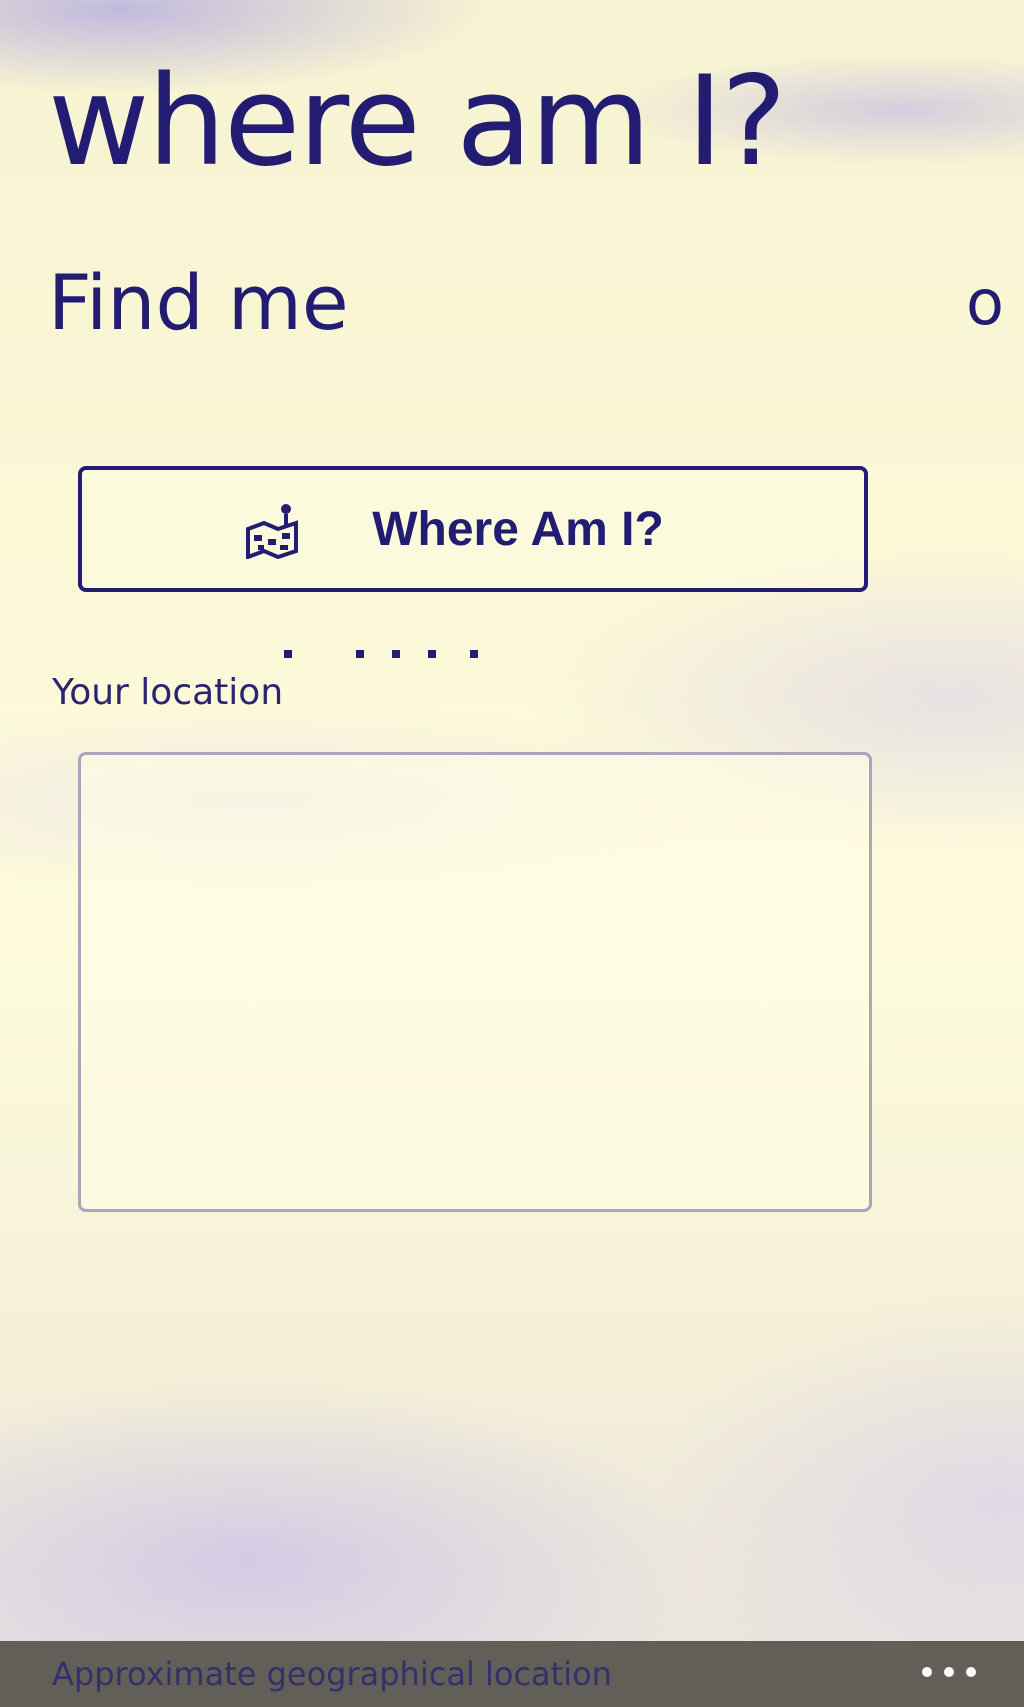 This screenshot has height=1707, width=1024. What do you see at coordinates (417, 122) in the screenshot?
I see `app-title: where am I?` at bounding box center [417, 122].